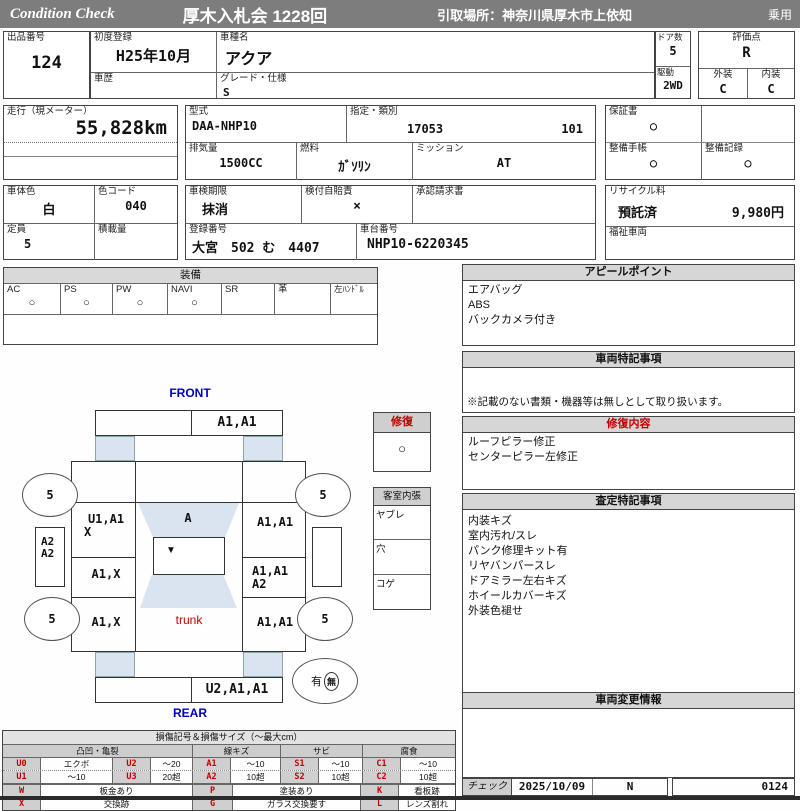  I want to click on inspection-value: 抹消, so click(215, 210).